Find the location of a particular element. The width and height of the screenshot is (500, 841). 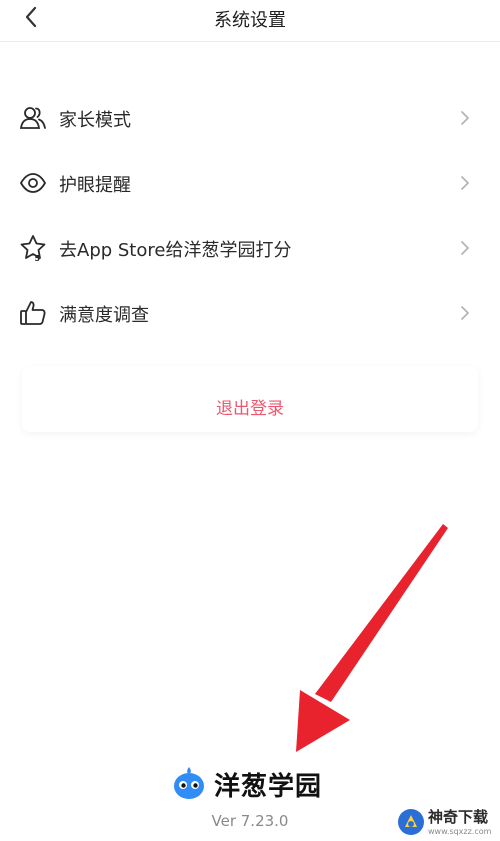

star-five-icon: 5 is located at coordinates (33, 248).